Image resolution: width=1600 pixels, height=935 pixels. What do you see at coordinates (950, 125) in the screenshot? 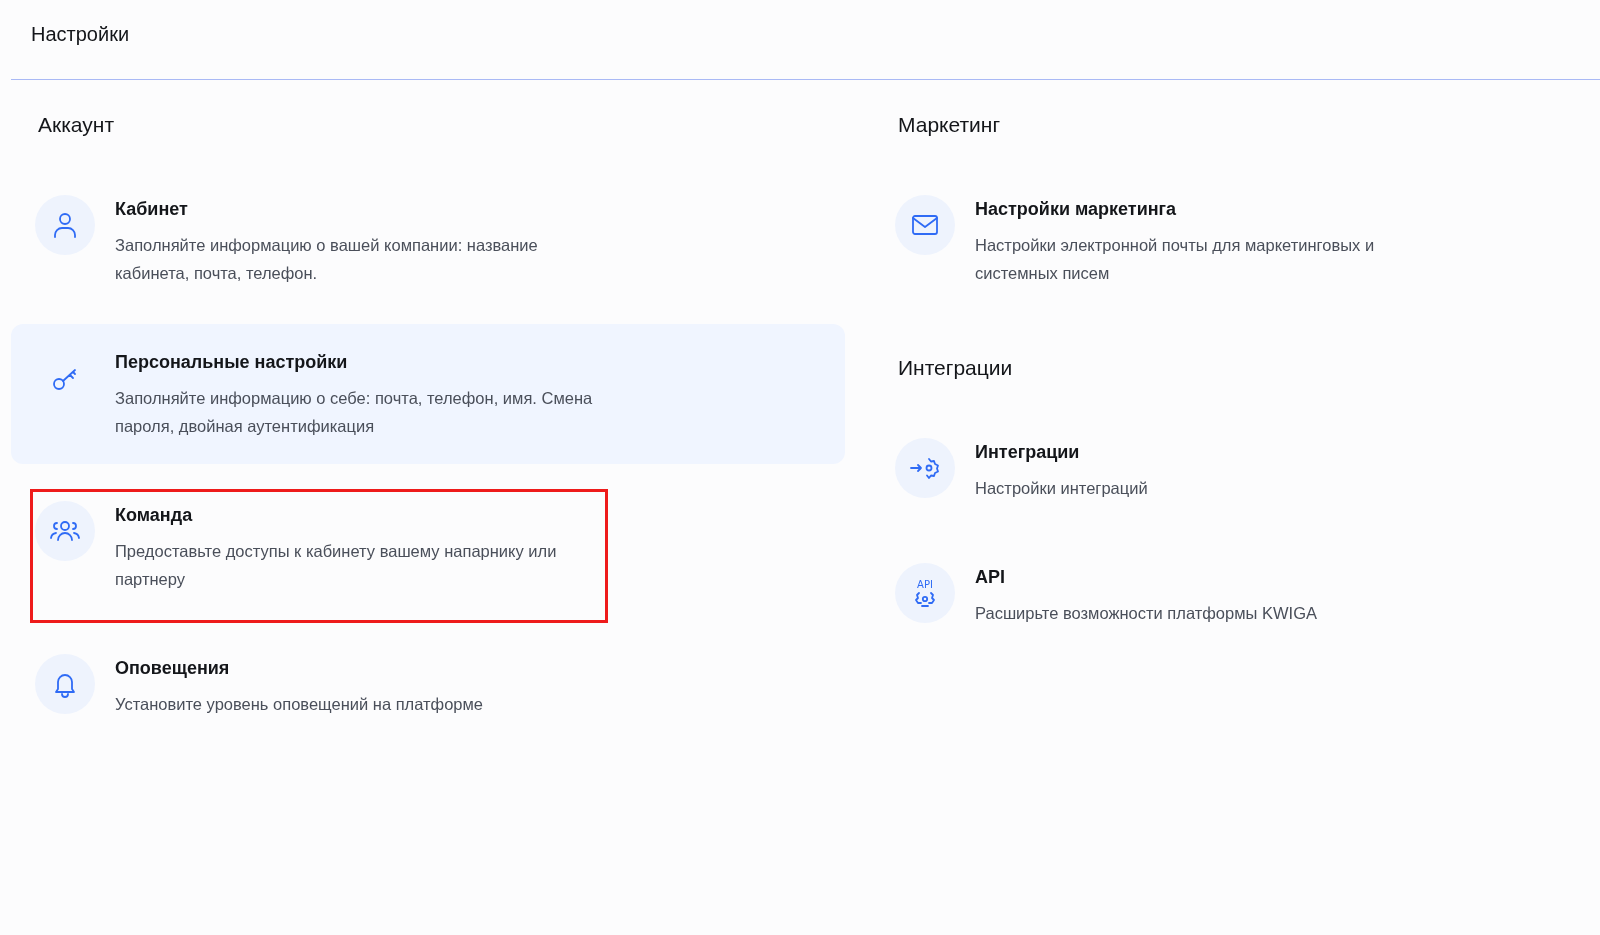
I see `section-heading: Маркетинг` at bounding box center [950, 125].